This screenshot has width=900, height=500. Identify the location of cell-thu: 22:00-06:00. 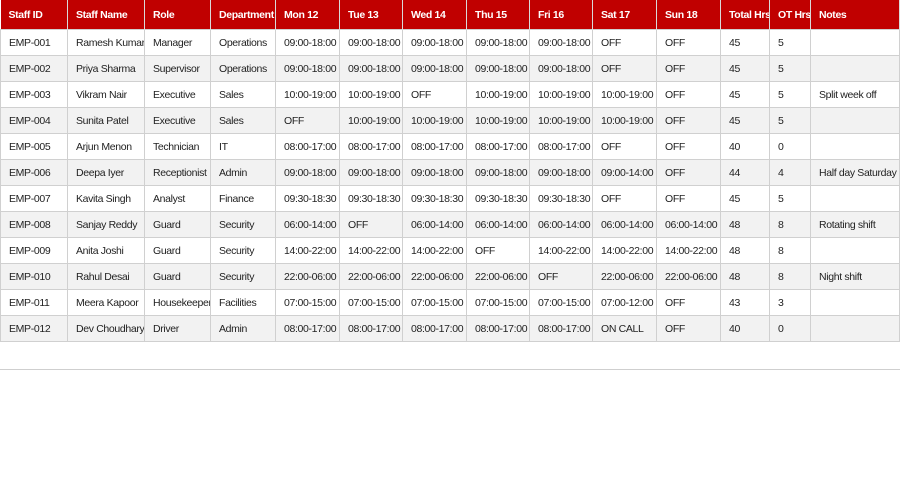
(498, 276).